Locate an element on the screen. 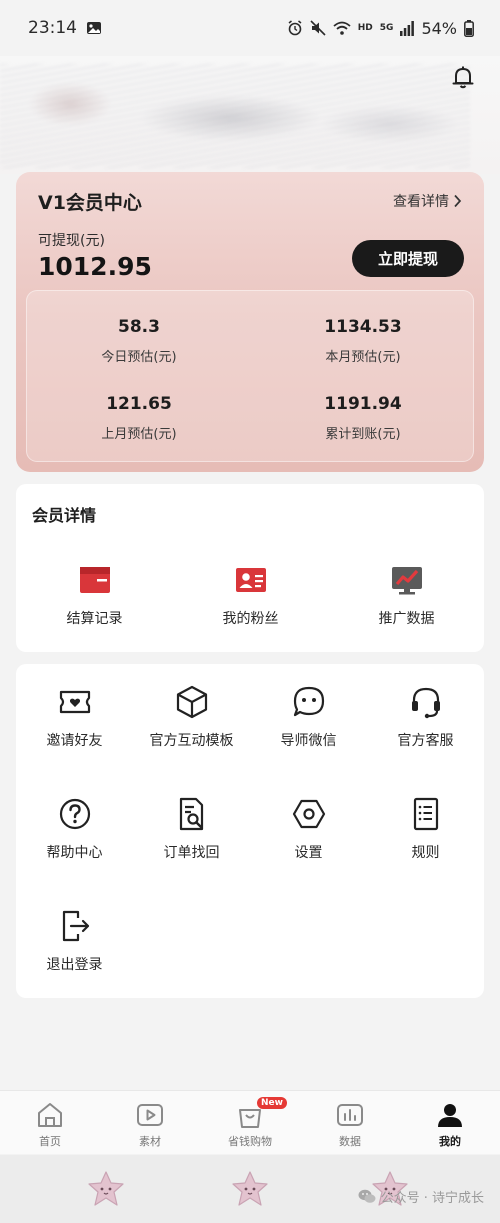 The height and width of the screenshot is (1223, 500). bottom-navigation: 首页 素材 New 省钱购物 数据 我的 is located at coordinates (250, 1122).